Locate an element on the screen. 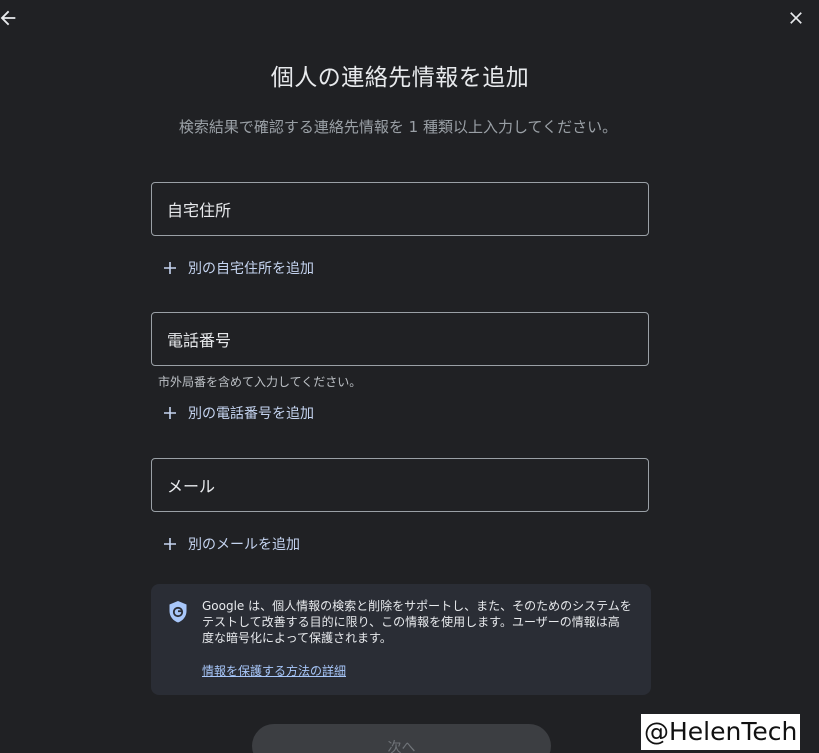 This screenshot has height=753, width=819. learn-more-link: 情報を保護する方法の詳細 is located at coordinates (274, 670).